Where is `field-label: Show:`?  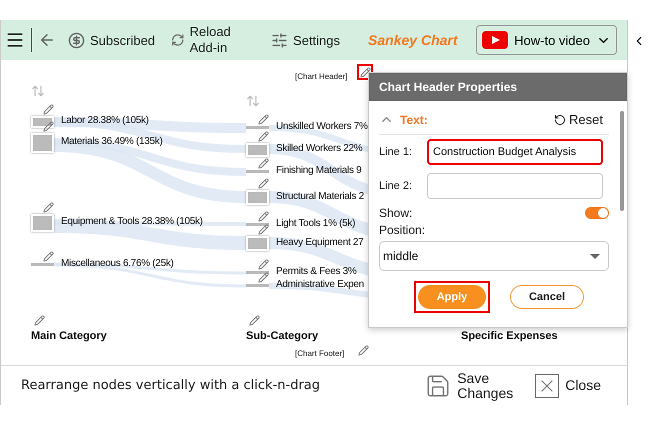
field-label: Show: is located at coordinates (395, 213).